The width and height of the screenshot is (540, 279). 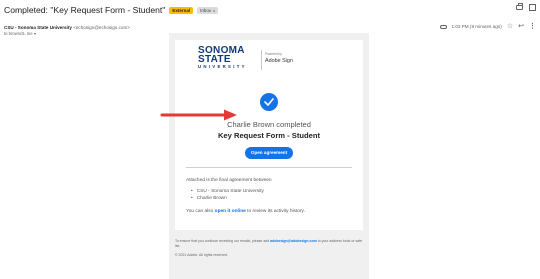 What do you see at coordinates (227, 191) in the screenshot?
I see `party-item: CSU - Sonoma State University` at bounding box center [227, 191].